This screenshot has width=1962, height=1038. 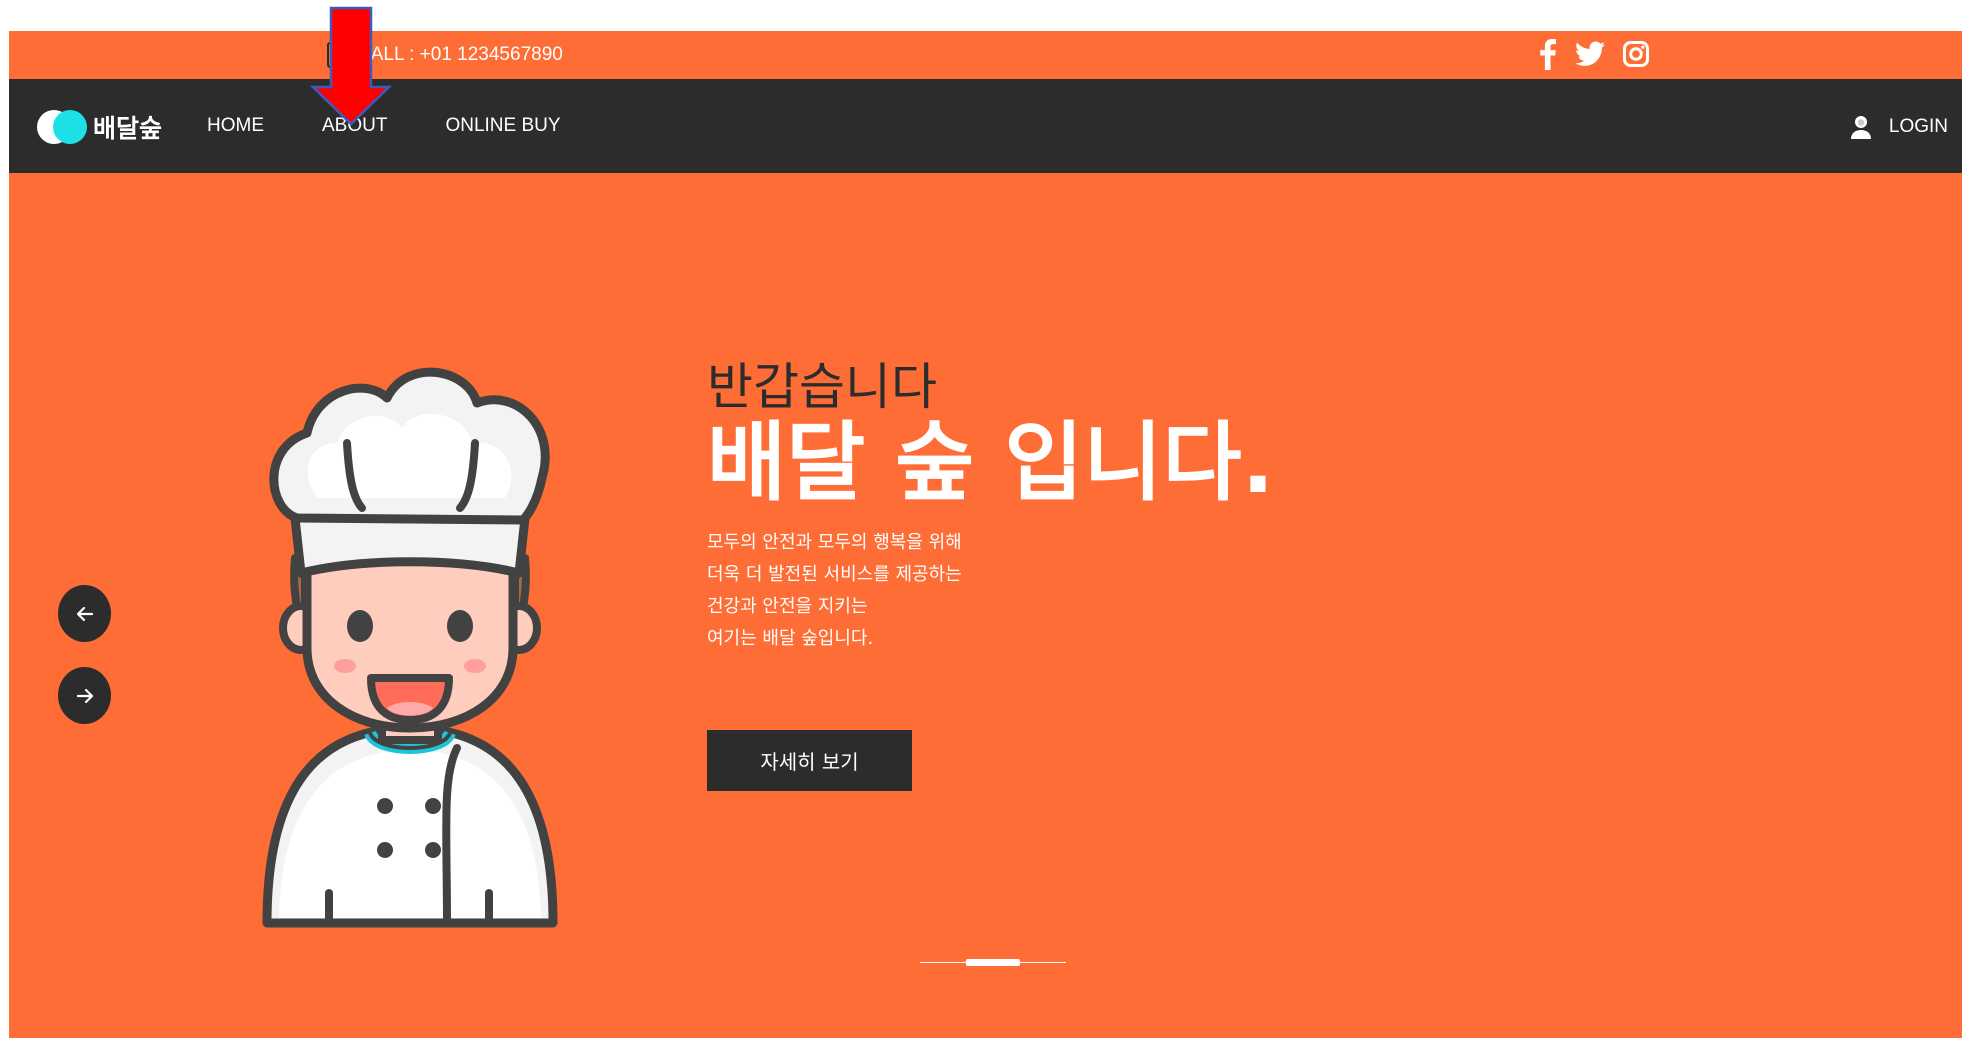 I want to click on facebook-icon, so click(x=1548, y=54).